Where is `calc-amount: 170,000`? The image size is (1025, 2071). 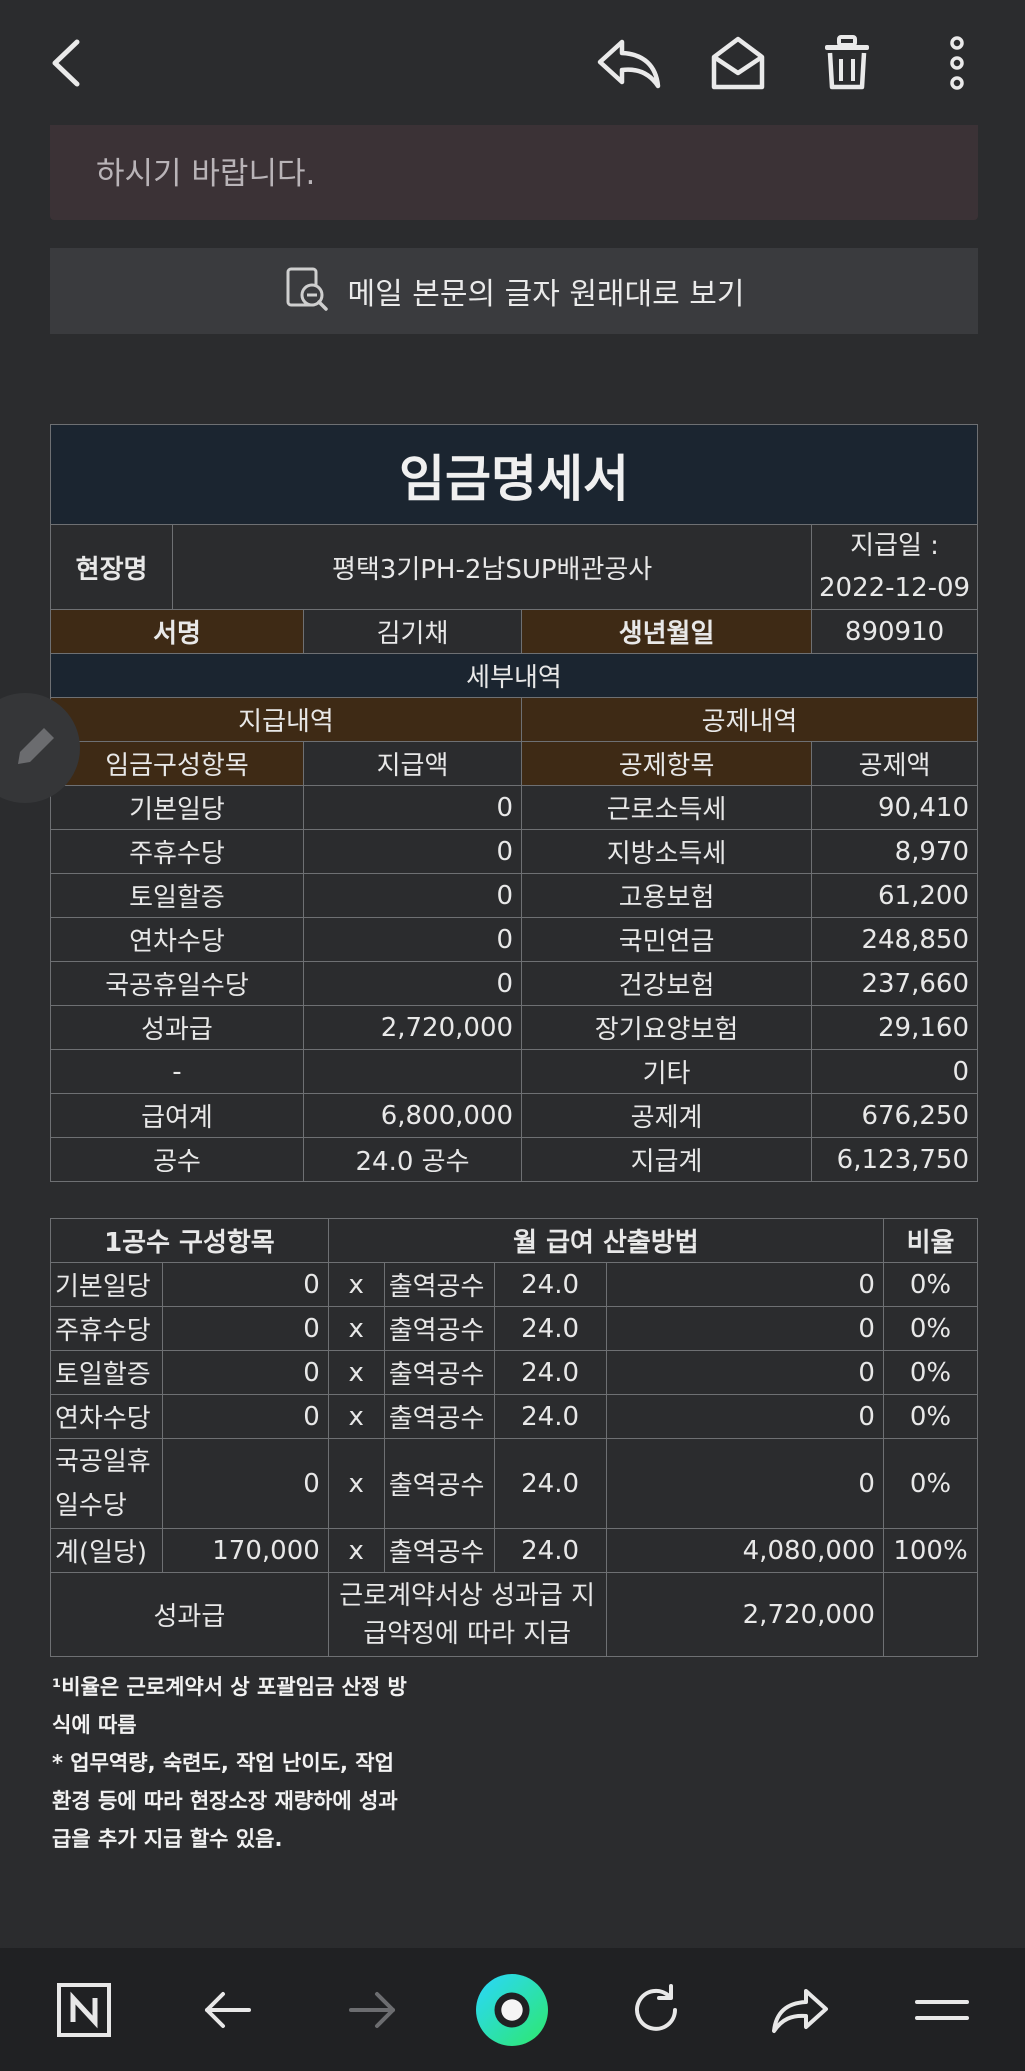 calc-amount: 170,000 is located at coordinates (245, 1550).